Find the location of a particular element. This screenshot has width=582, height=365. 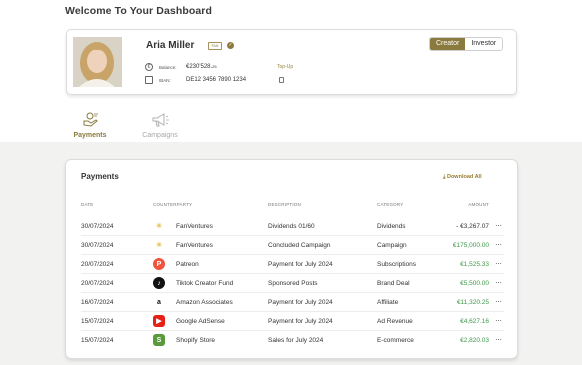

creator-role-button: Creator is located at coordinates (448, 44).